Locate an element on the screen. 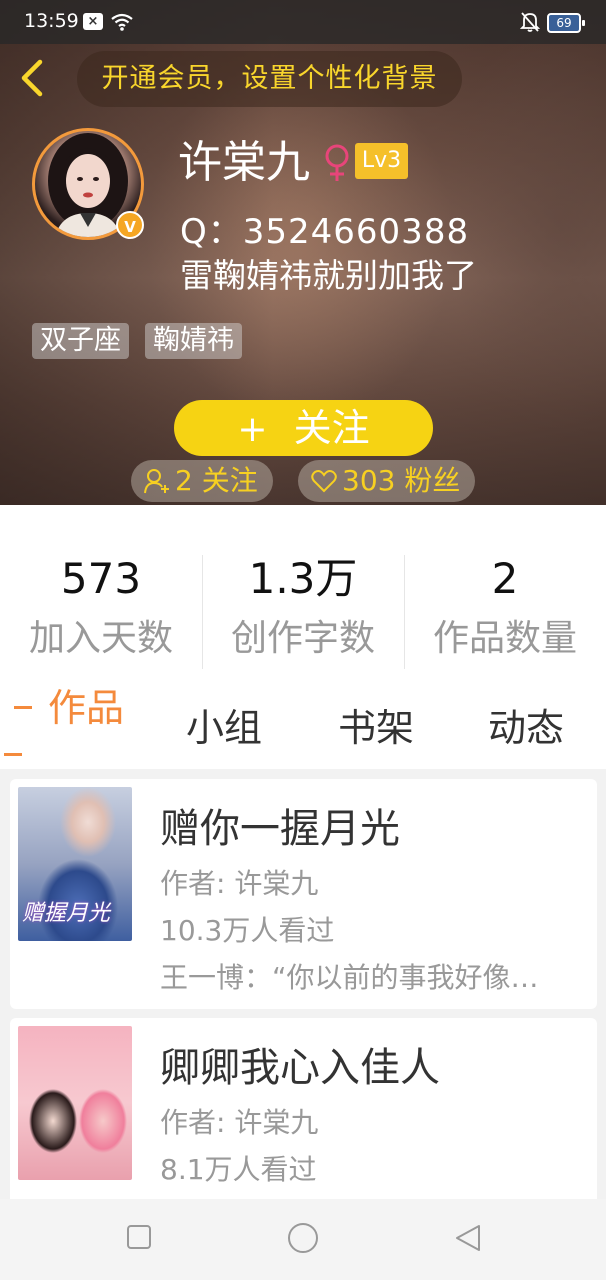 Image resolution: width=606 pixels, height=1280 pixels. triangle-back-icon is located at coordinates (468, 1238).